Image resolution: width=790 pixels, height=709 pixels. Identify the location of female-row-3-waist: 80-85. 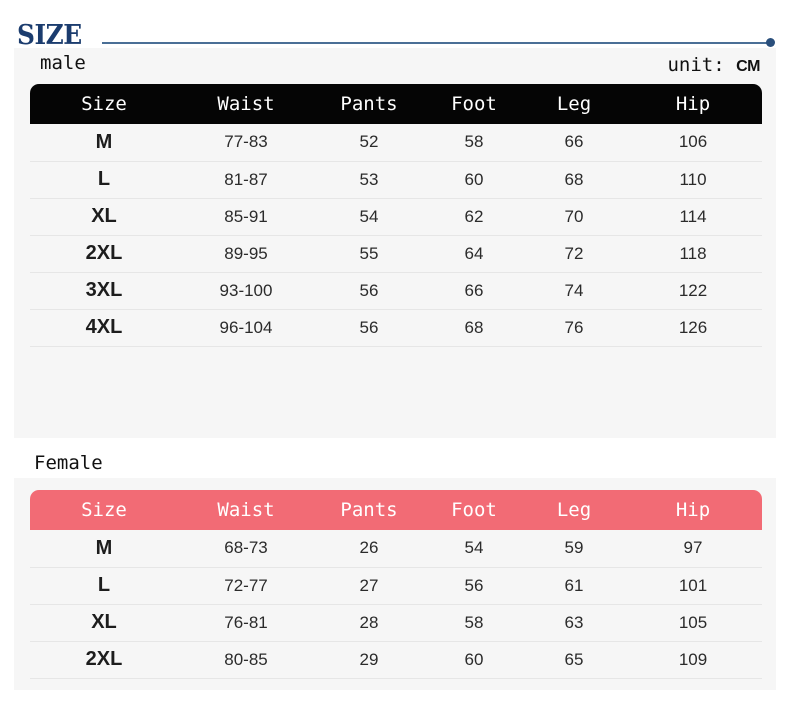
(246, 660).